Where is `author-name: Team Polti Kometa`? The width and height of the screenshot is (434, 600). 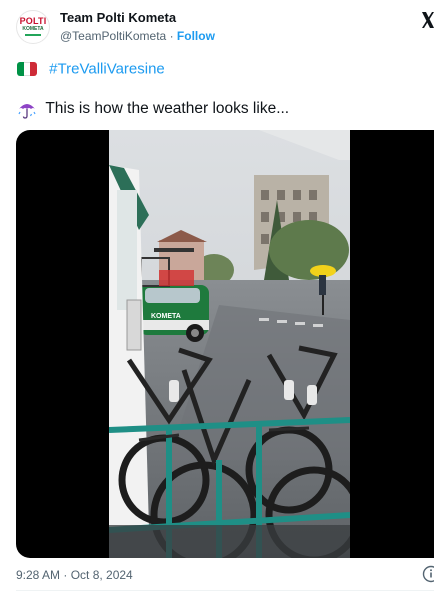
author-name: Team Polti Kometa is located at coordinates (118, 17).